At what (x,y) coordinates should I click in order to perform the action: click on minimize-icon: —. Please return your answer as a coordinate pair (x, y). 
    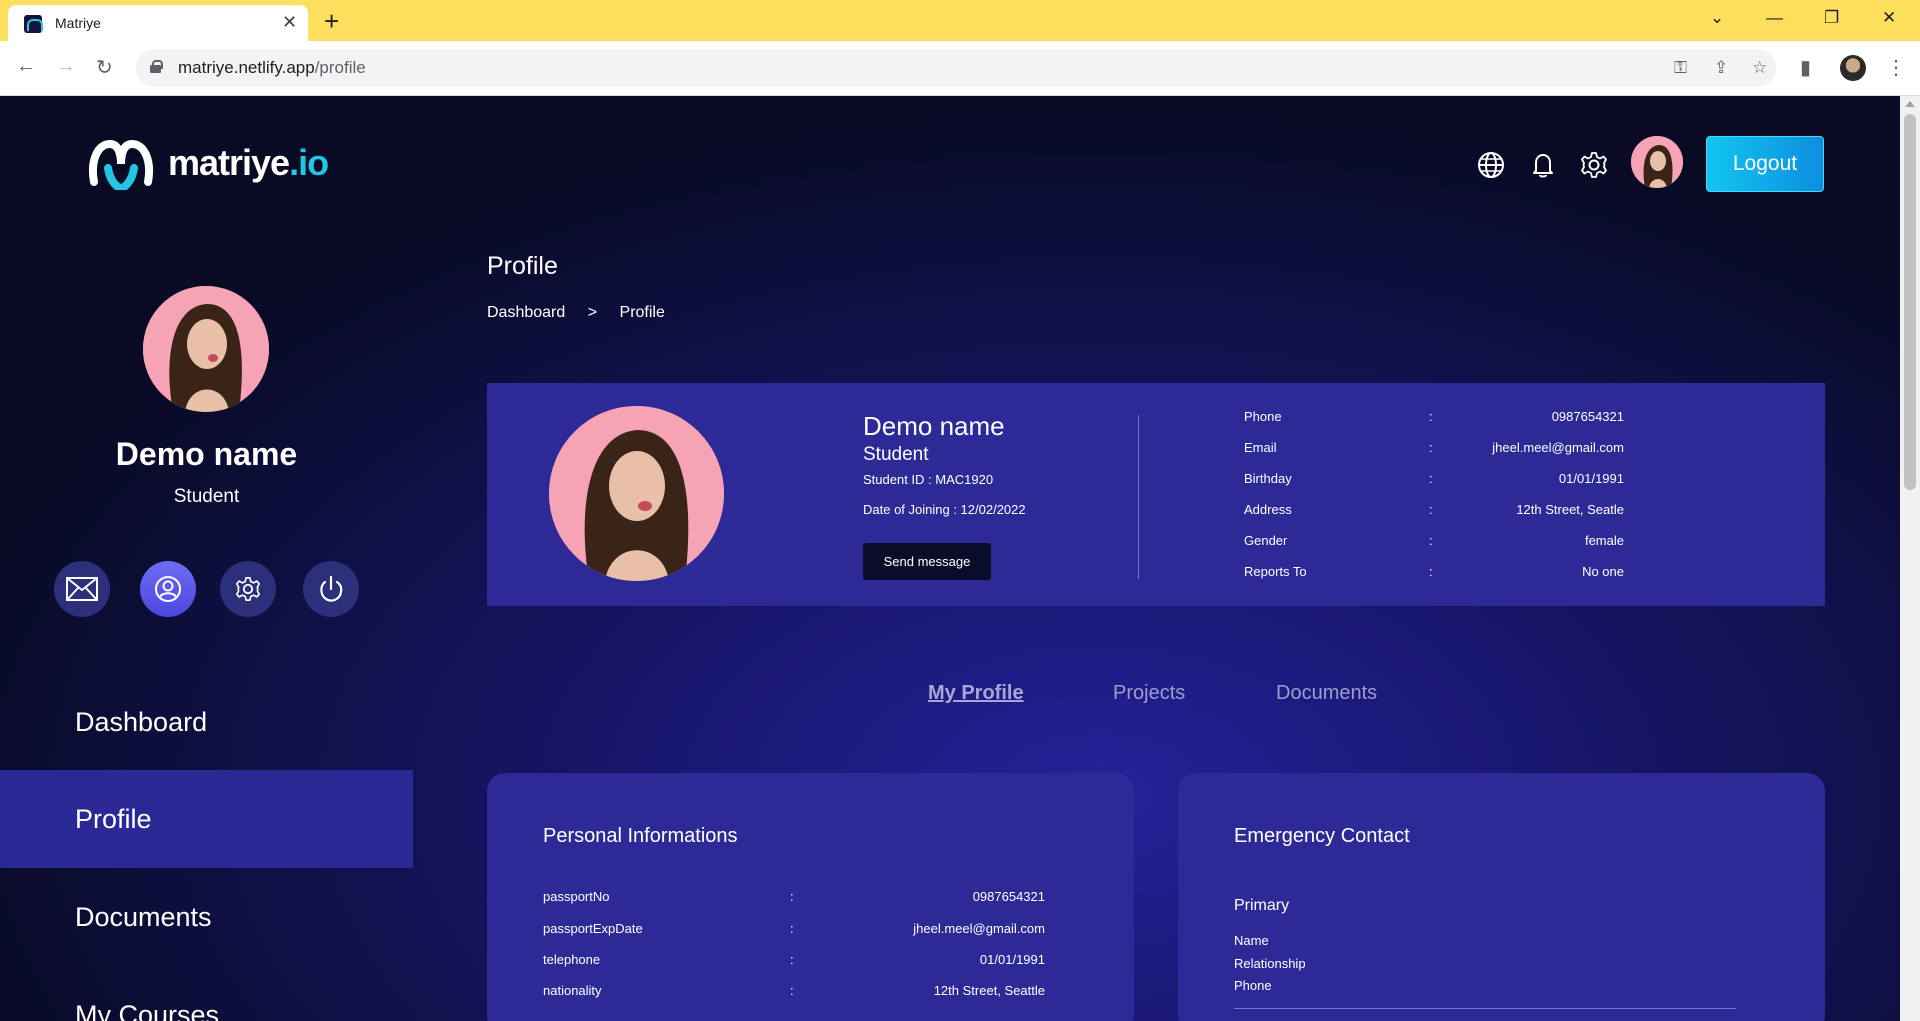
    Looking at the image, I should click on (1774, 18).